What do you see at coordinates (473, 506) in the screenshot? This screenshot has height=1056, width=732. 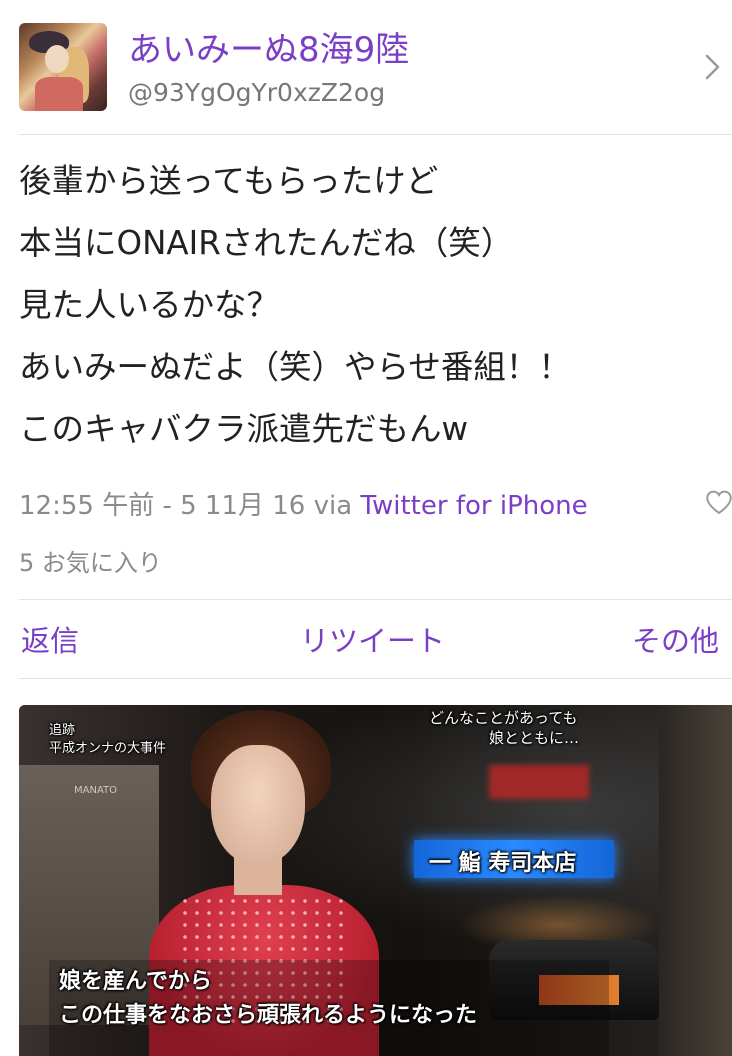 I see `via-app-link: Twitter for iPhone` at bounding box center [473, 506].